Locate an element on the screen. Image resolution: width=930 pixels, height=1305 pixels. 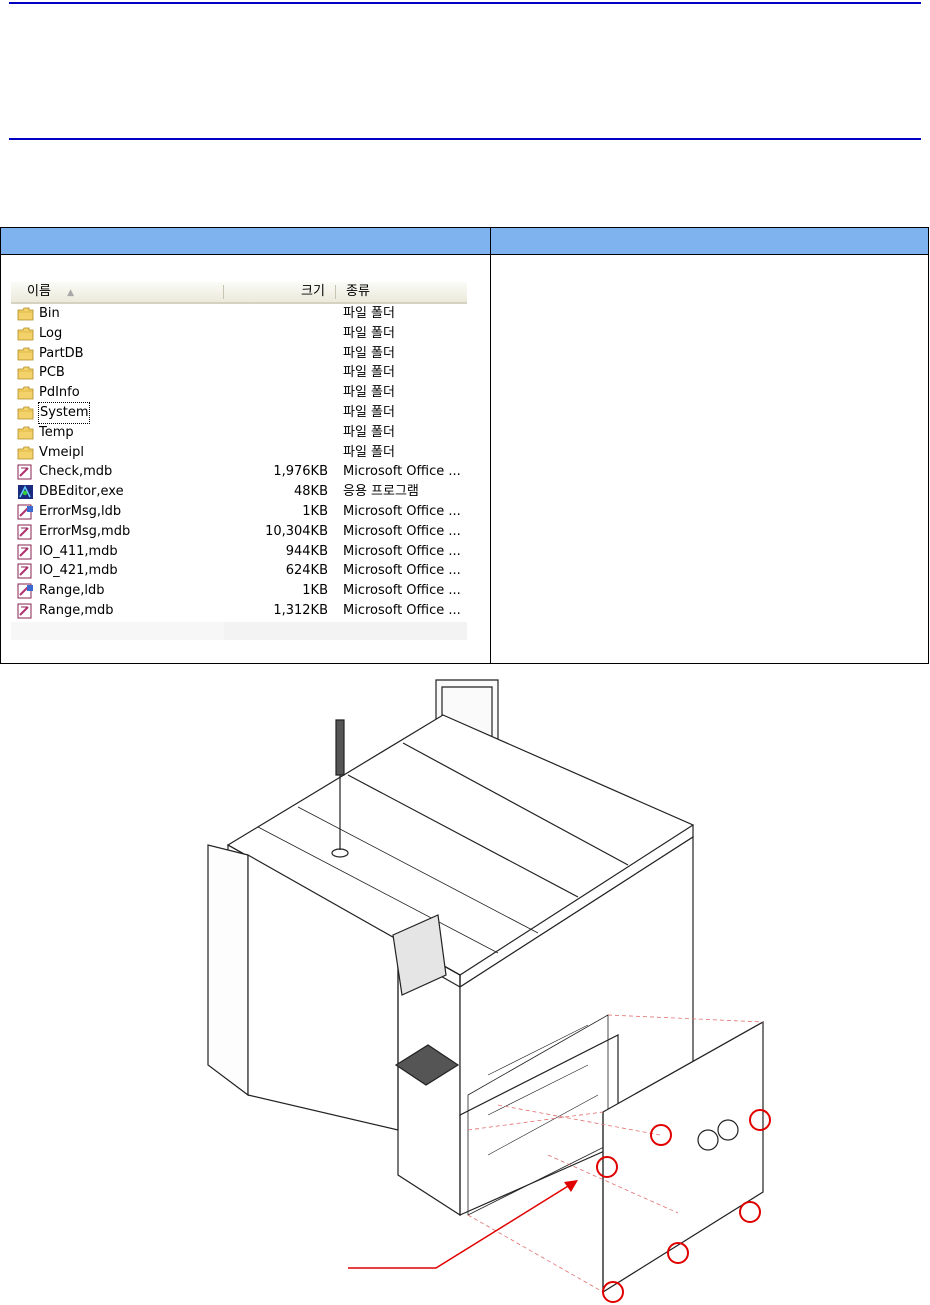
file-size: 48KB is located at coordinates (311, 492).